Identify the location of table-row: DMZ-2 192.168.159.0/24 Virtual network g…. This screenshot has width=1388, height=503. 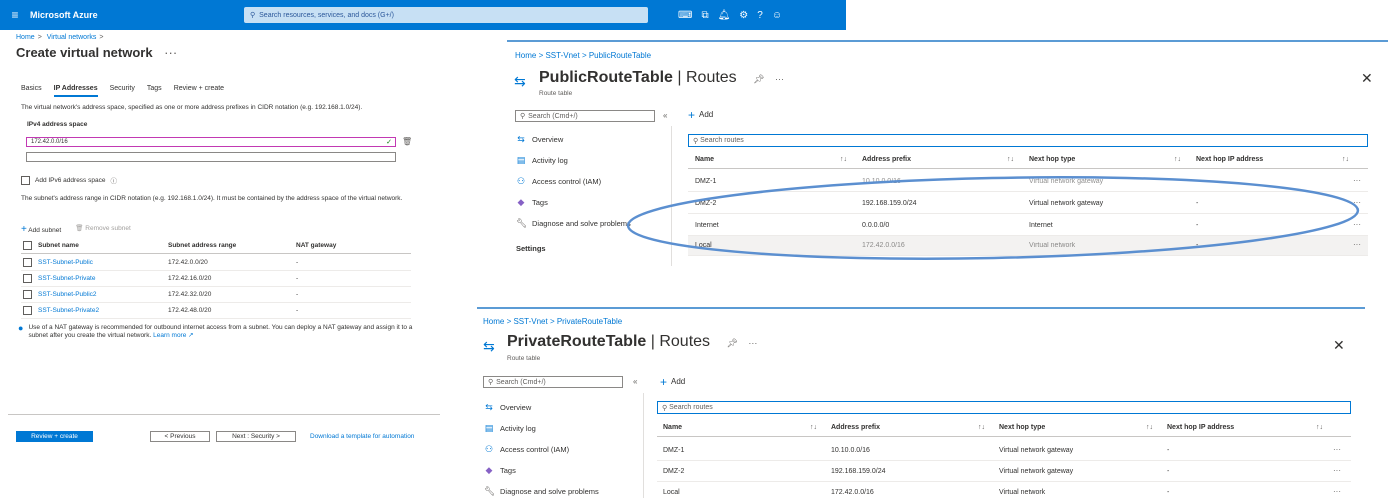
(1004, 472).